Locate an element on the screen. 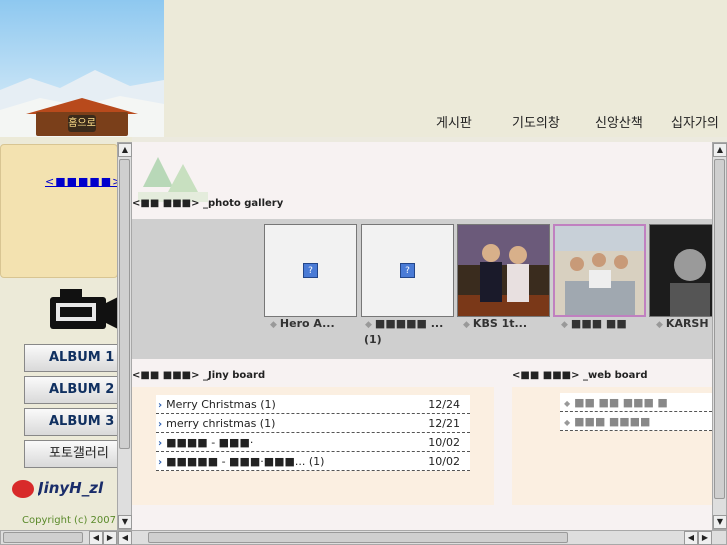  jiny-board-row: › merry christmas (1) 12/21 is located at coordinates (313, 423).